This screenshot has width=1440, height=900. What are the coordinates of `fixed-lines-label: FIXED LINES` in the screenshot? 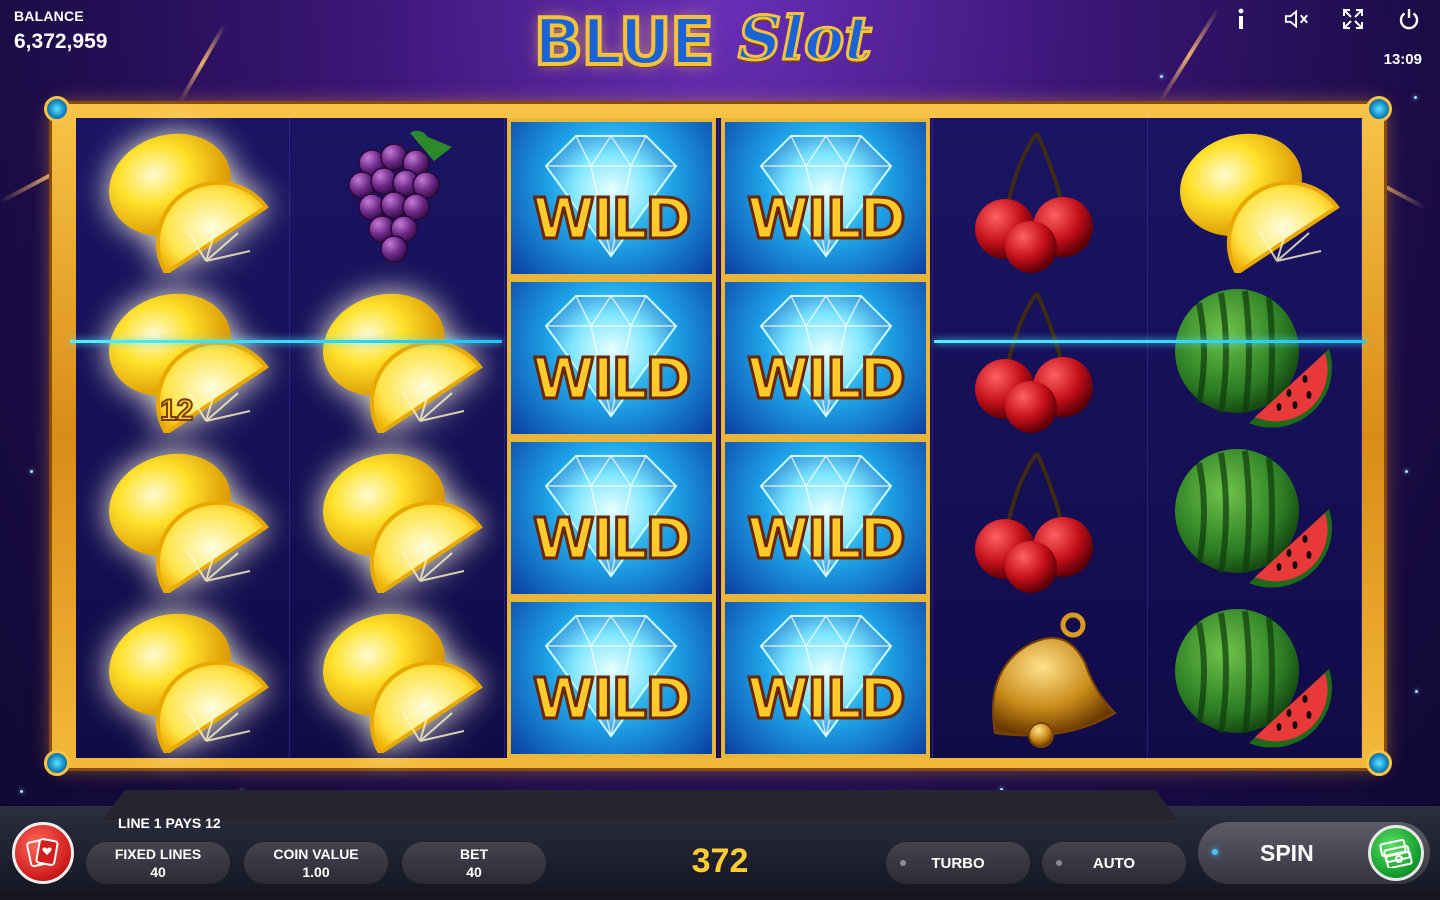 It's located at (158, 854).